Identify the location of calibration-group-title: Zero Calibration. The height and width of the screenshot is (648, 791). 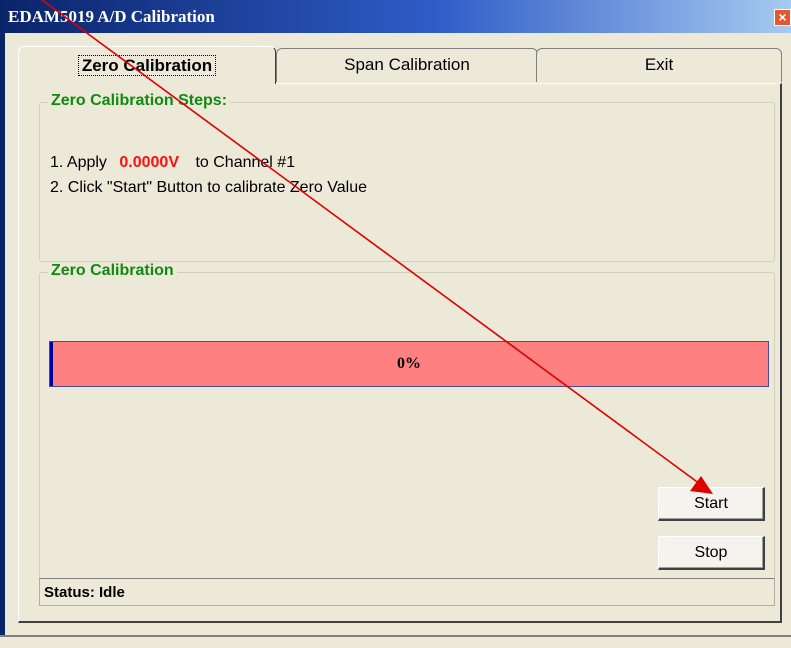
(112, 271).